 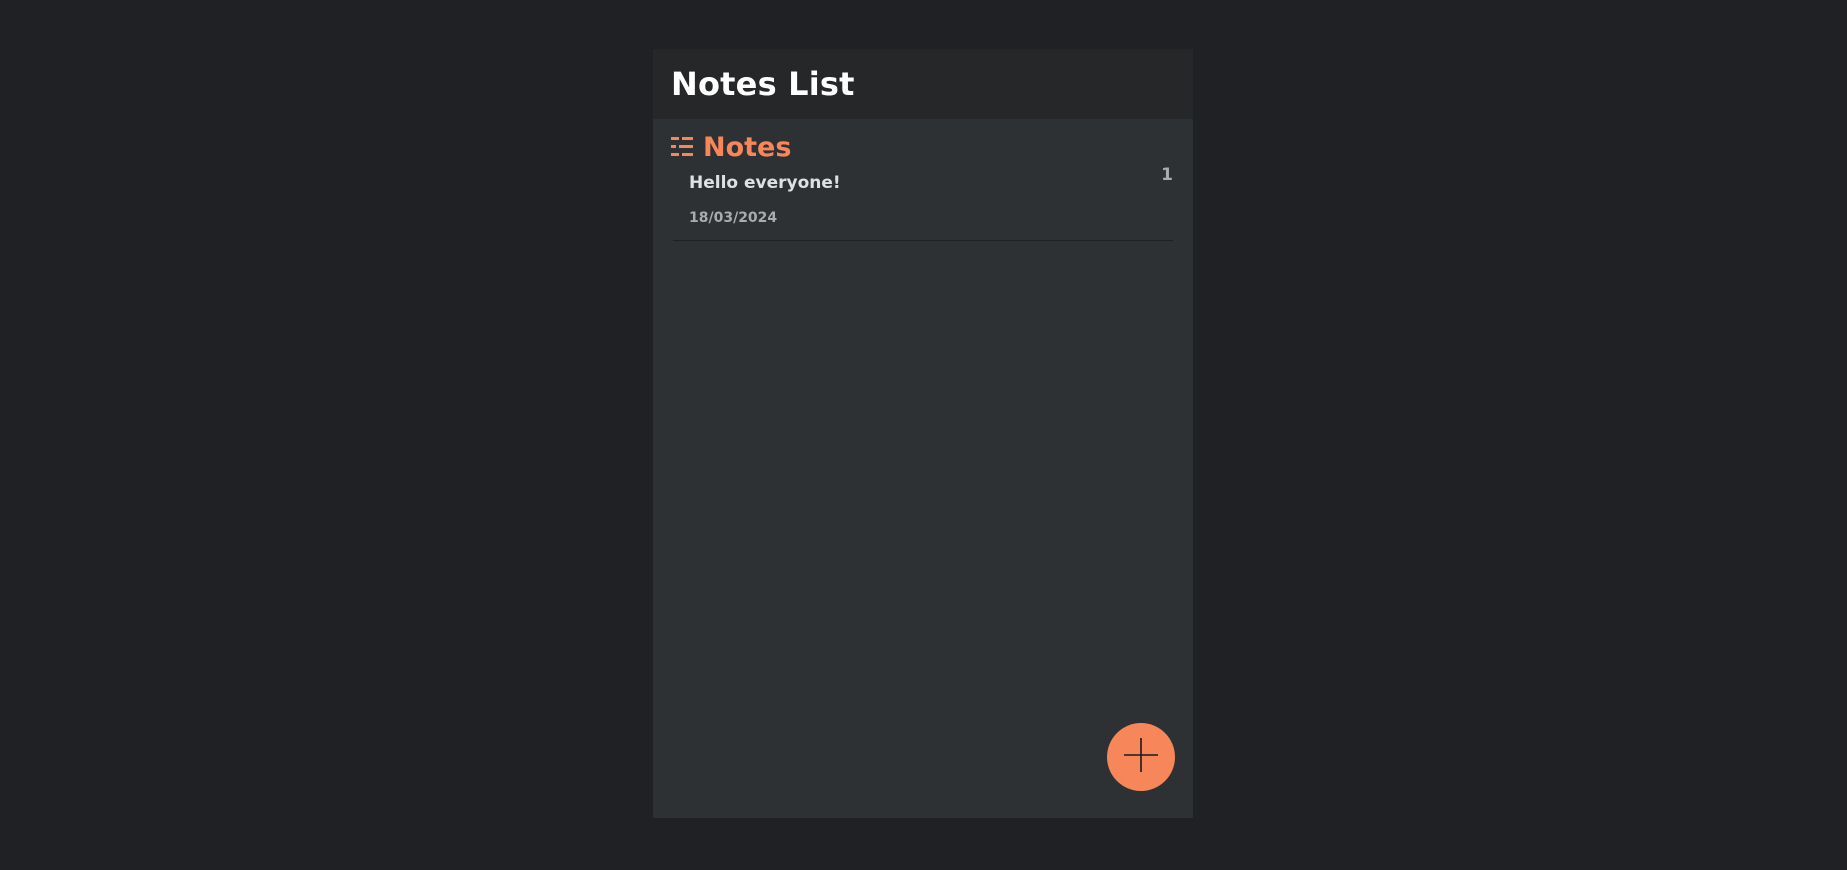 What do you see at coordinates (765, 183) in the screenshot?
I see `note-title: Hello everyone!` at bounding box center [765, 183].